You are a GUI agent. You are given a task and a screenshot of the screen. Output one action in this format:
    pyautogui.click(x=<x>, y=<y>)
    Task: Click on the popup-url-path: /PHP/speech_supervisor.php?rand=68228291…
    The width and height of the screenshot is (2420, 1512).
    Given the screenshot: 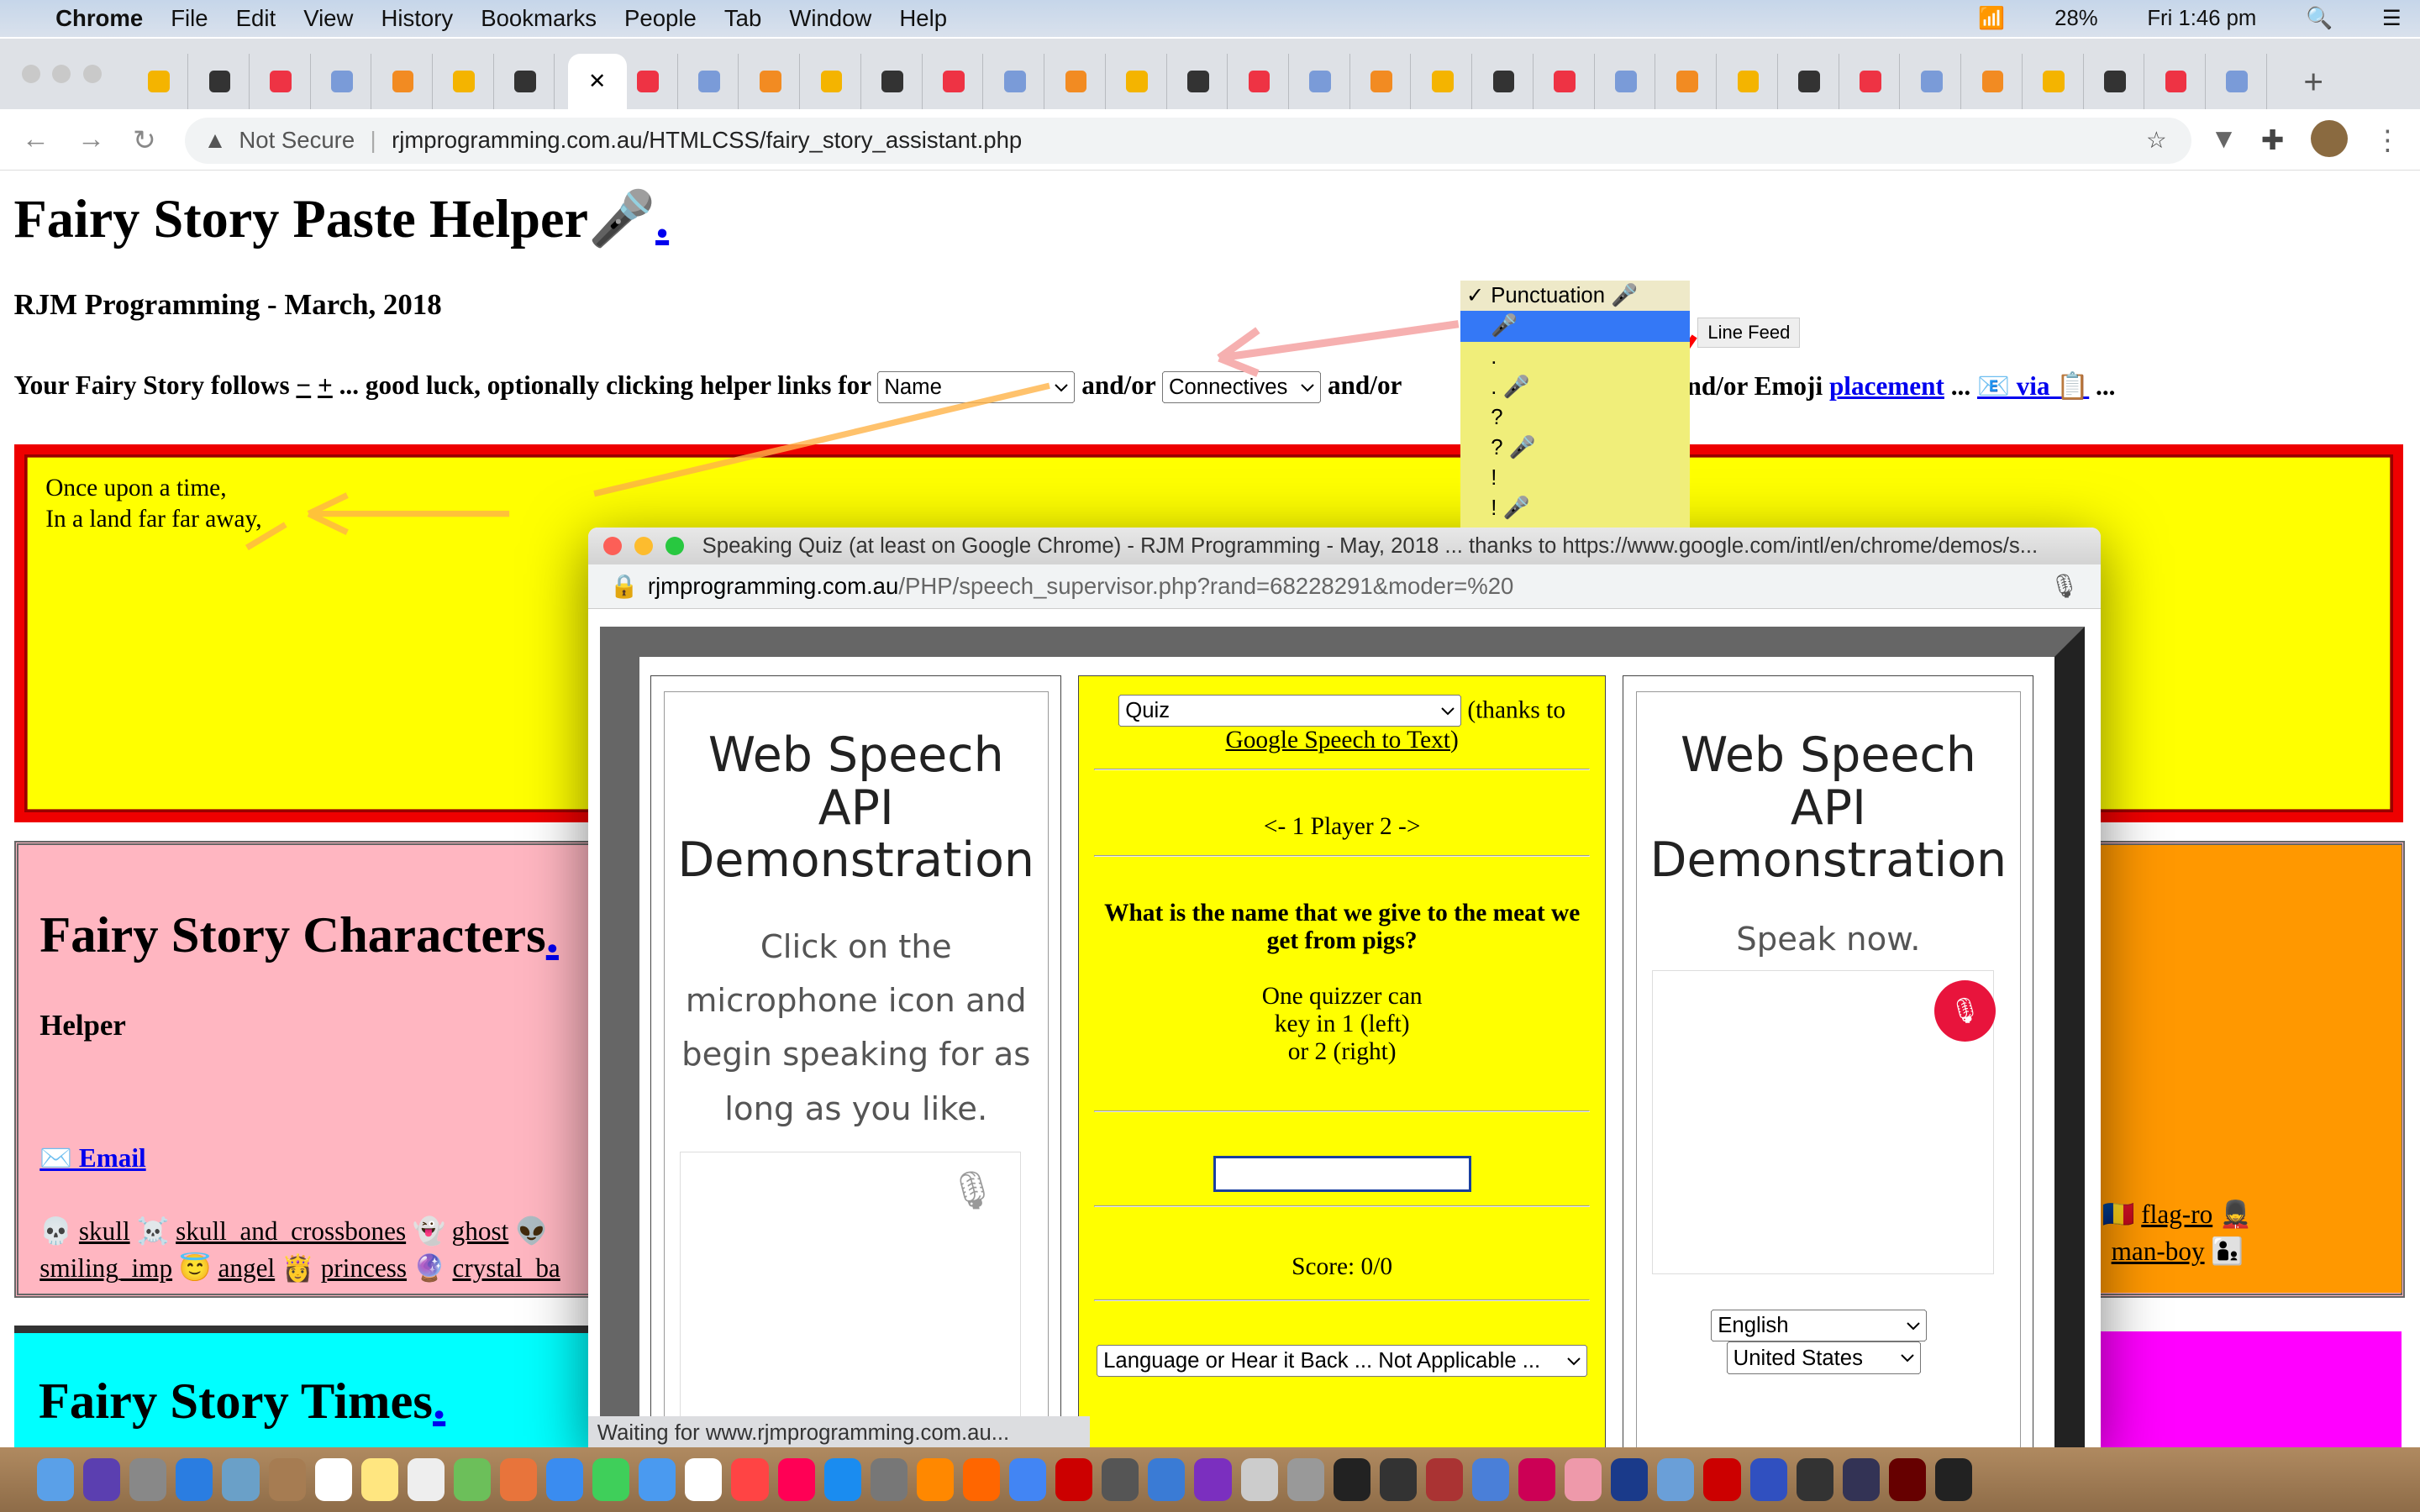 What is the action you would take?
    pyautogui.click(x=1206, y=585)
    